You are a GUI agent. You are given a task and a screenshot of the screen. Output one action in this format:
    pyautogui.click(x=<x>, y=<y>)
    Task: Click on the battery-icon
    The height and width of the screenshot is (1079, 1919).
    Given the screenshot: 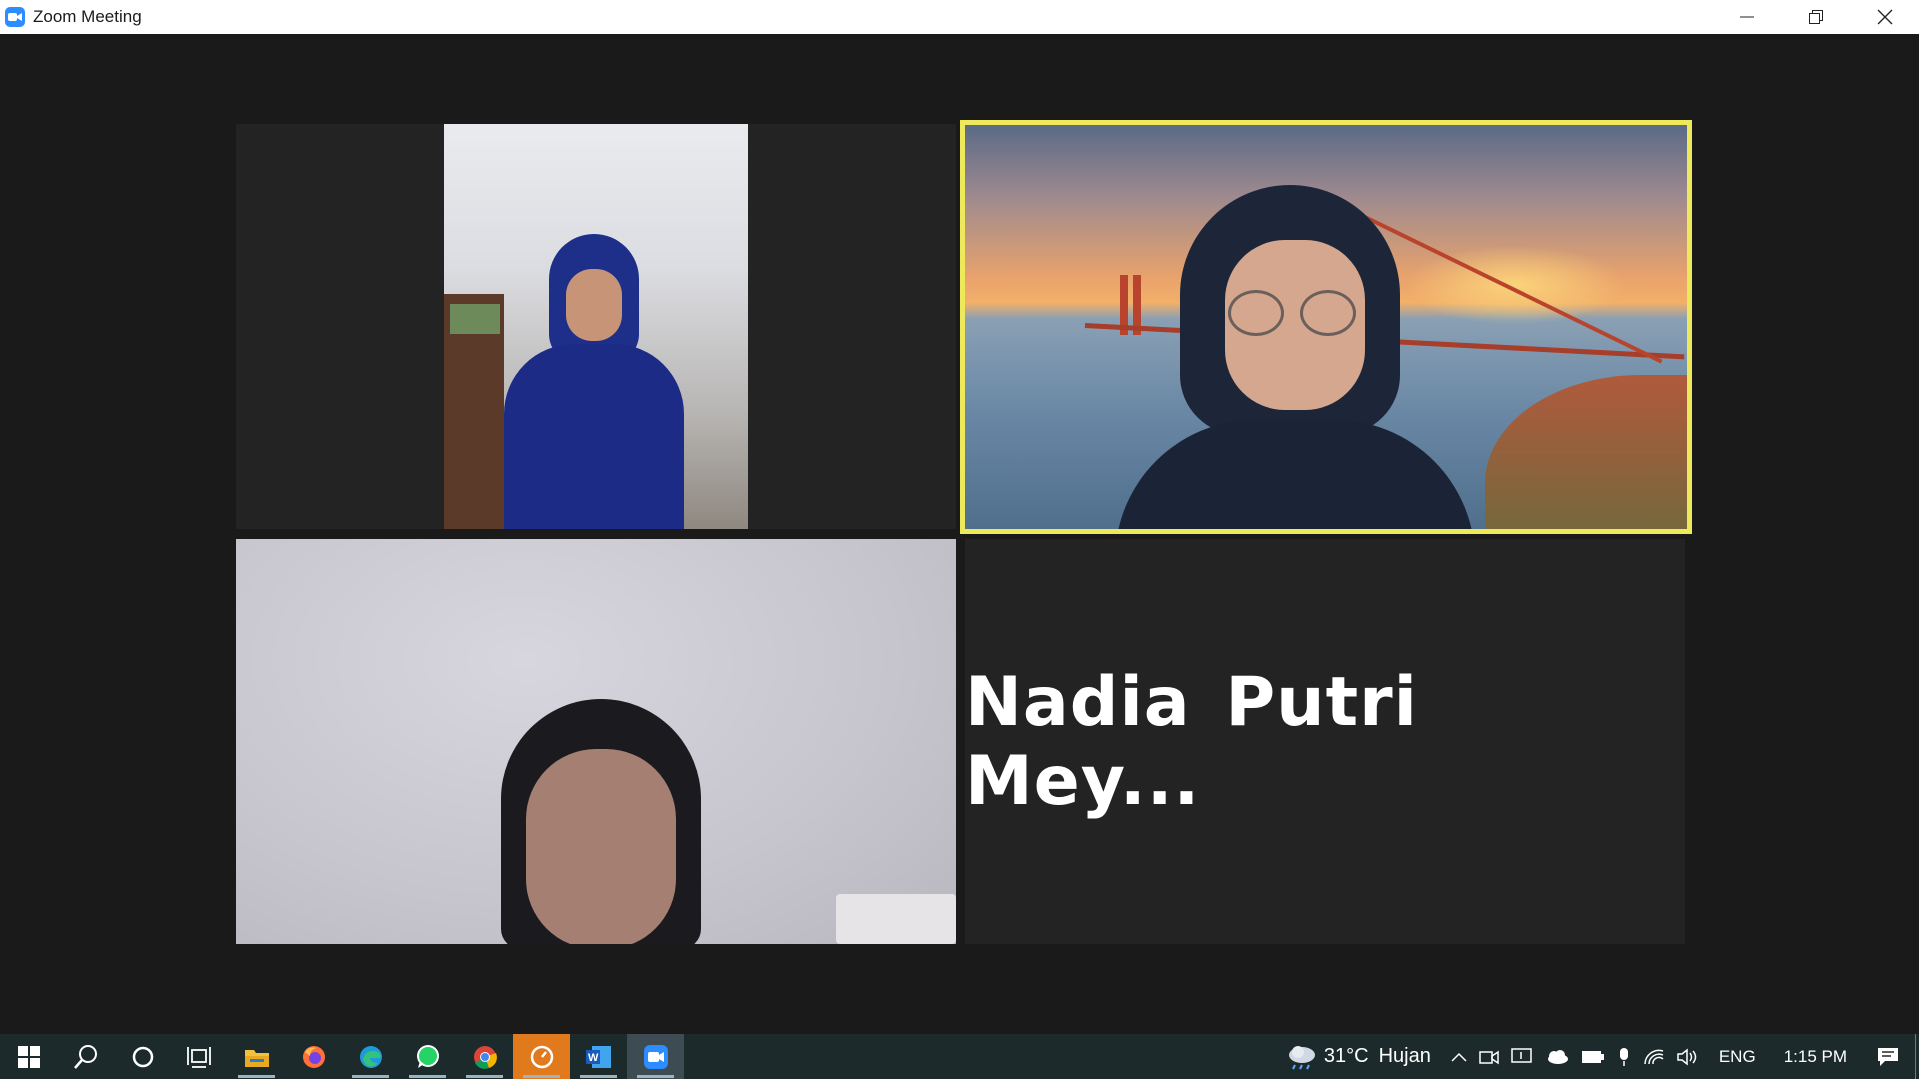 What is the action you would take?
    pyautogui.click(x=1592, y=1056)
    